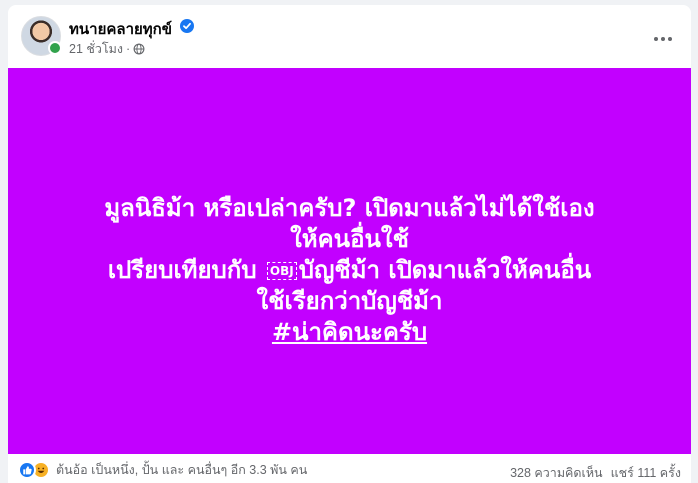 The width and height of the screenshot is (698, 483). What do you see at coordinates (556, 473) in the screenshot?
I see `comments-count: 328 ความคิดเห็น` at bounding box center [556, 473].